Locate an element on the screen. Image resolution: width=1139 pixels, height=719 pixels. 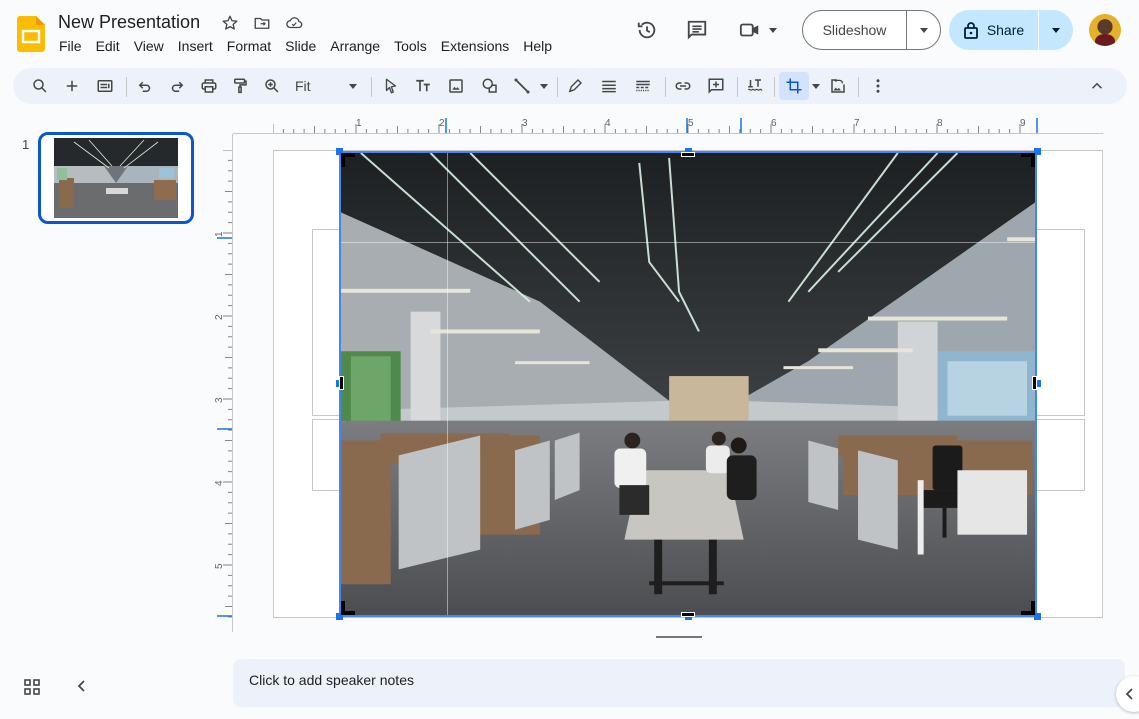
share-button: Share is located at coordinates (994, 30).